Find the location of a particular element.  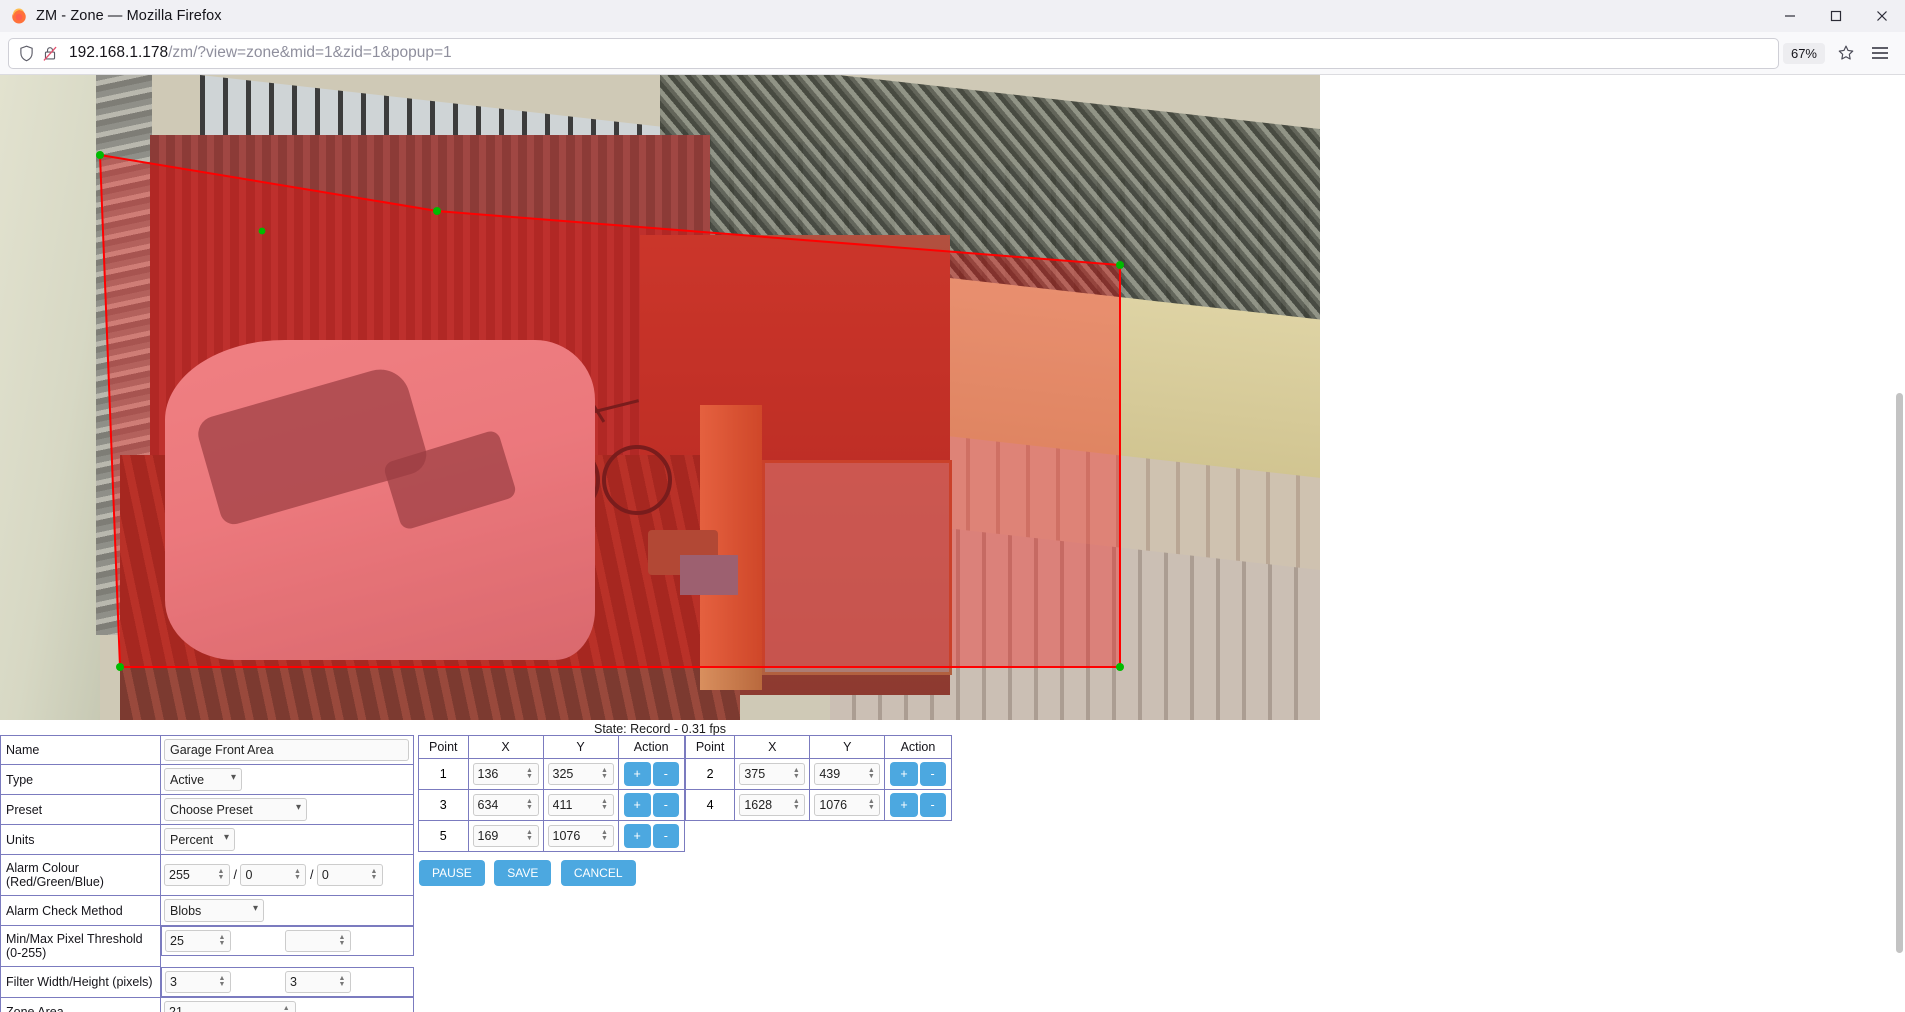

points-table-right: Point X Y Action 2 ▲▼ ▲▼ +- 4 is located at coordinates (818, 778).